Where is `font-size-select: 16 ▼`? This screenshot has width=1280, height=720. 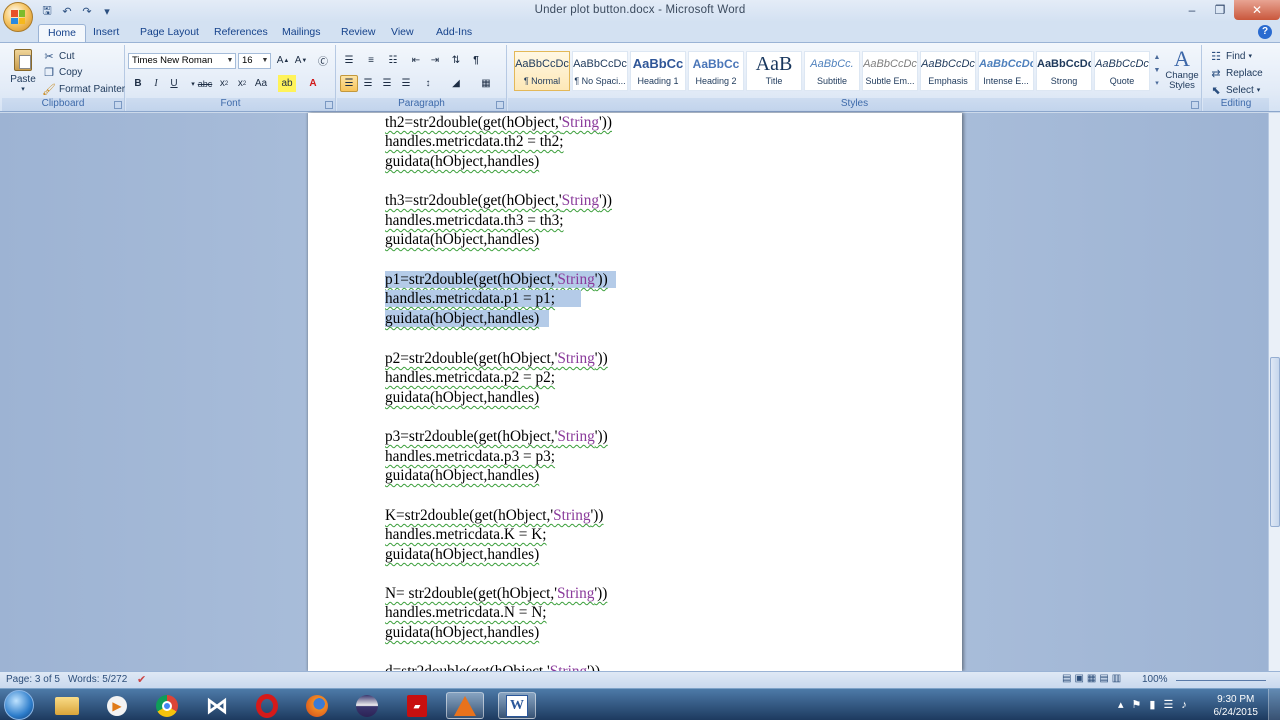
font-size-select: 16 ▼ is located at coordinates (254, 61).